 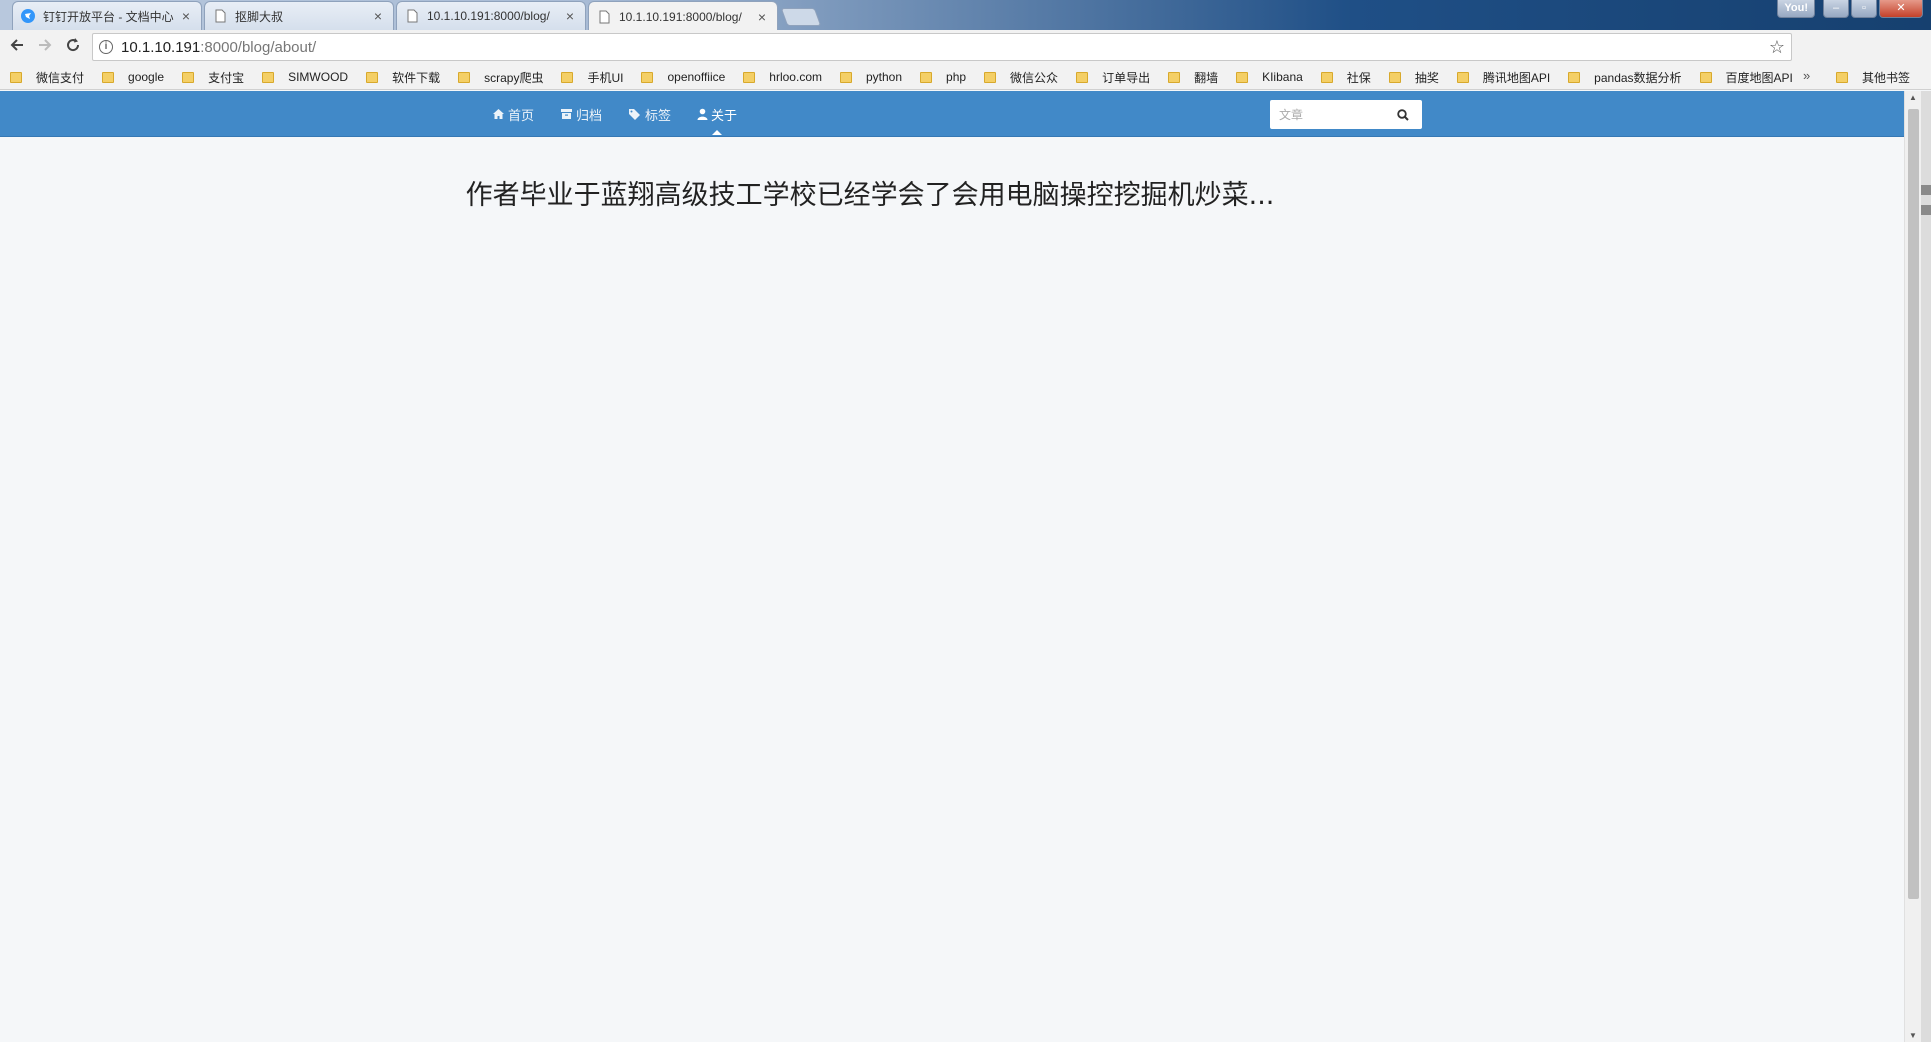 I want to click on site-navbar: 首页 归档 标签 关于, so click(x=952, y=114).